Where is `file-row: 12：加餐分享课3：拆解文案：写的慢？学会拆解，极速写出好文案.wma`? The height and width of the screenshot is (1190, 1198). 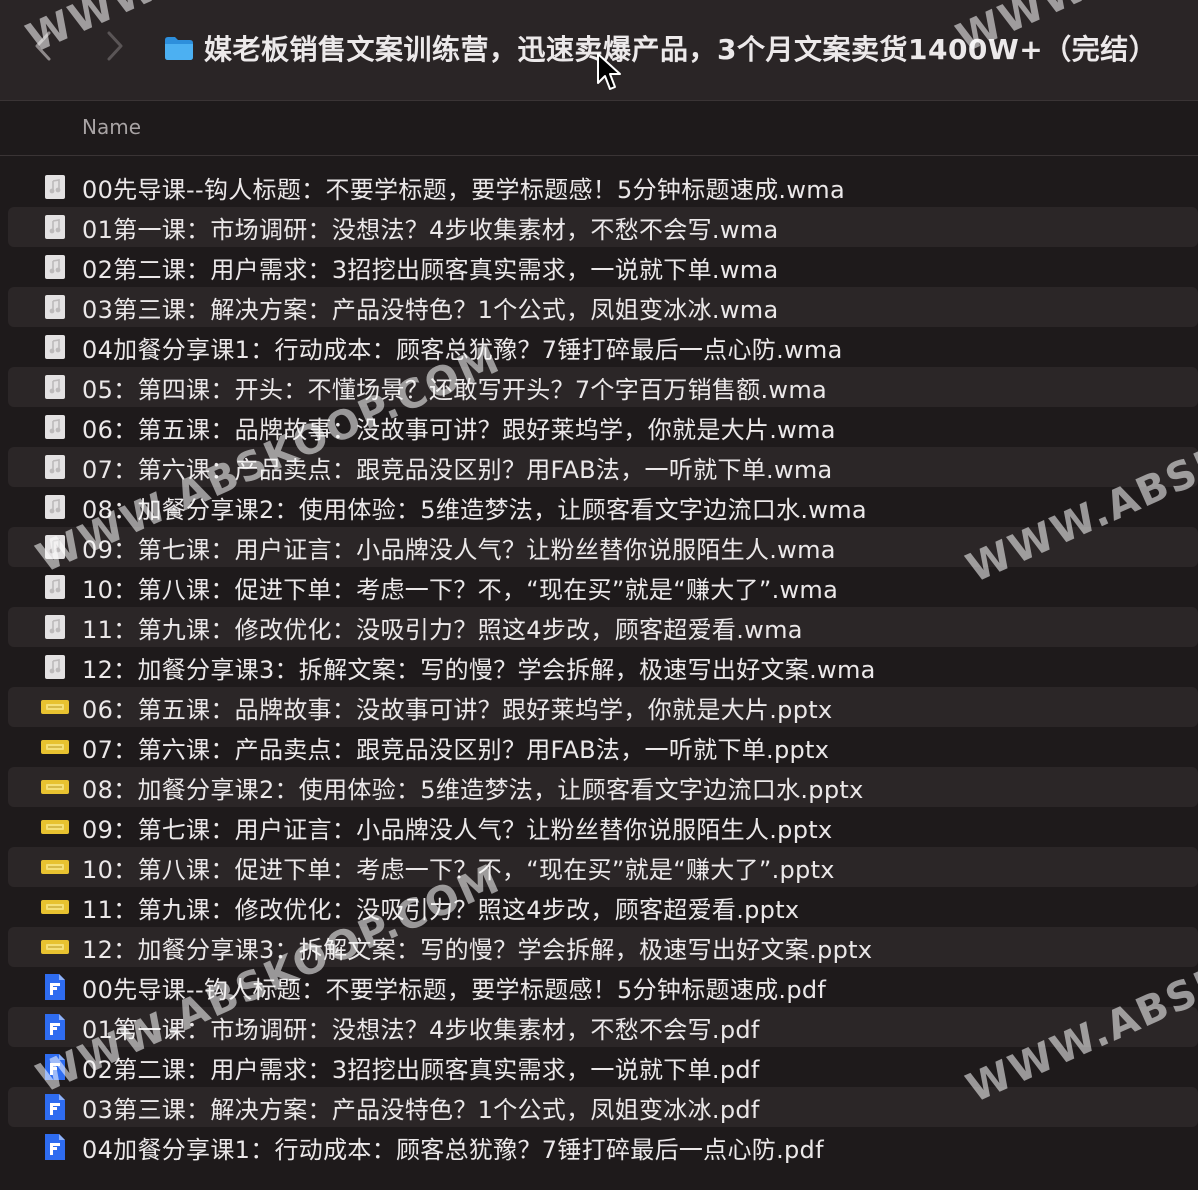 file-row: 12：加餐分享课3：拆解文案：写的慢？学会拆解，极速写出好文案.wma is located at coordinates (599, 667).